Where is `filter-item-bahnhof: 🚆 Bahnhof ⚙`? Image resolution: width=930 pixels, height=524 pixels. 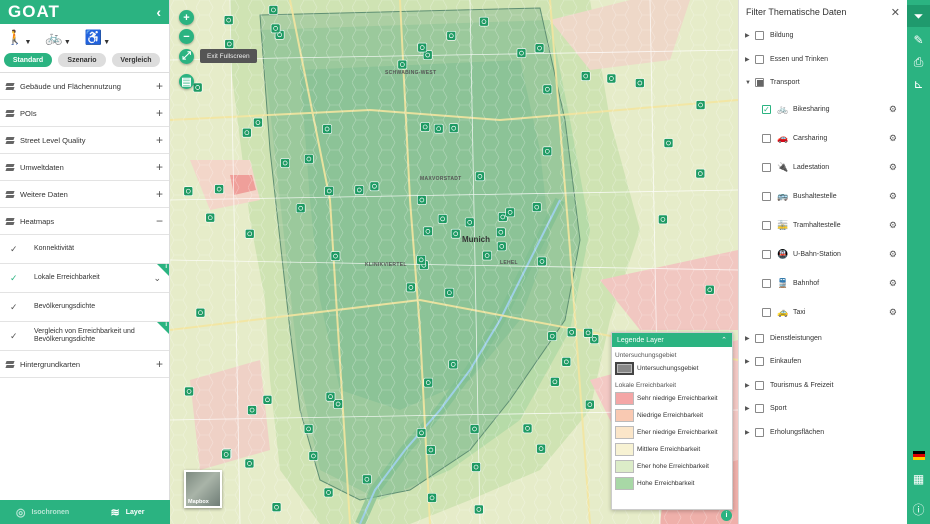
filter-item-bahnhof: 🚆 Bahnhof ⚙ is located at coordinates (823, 283).